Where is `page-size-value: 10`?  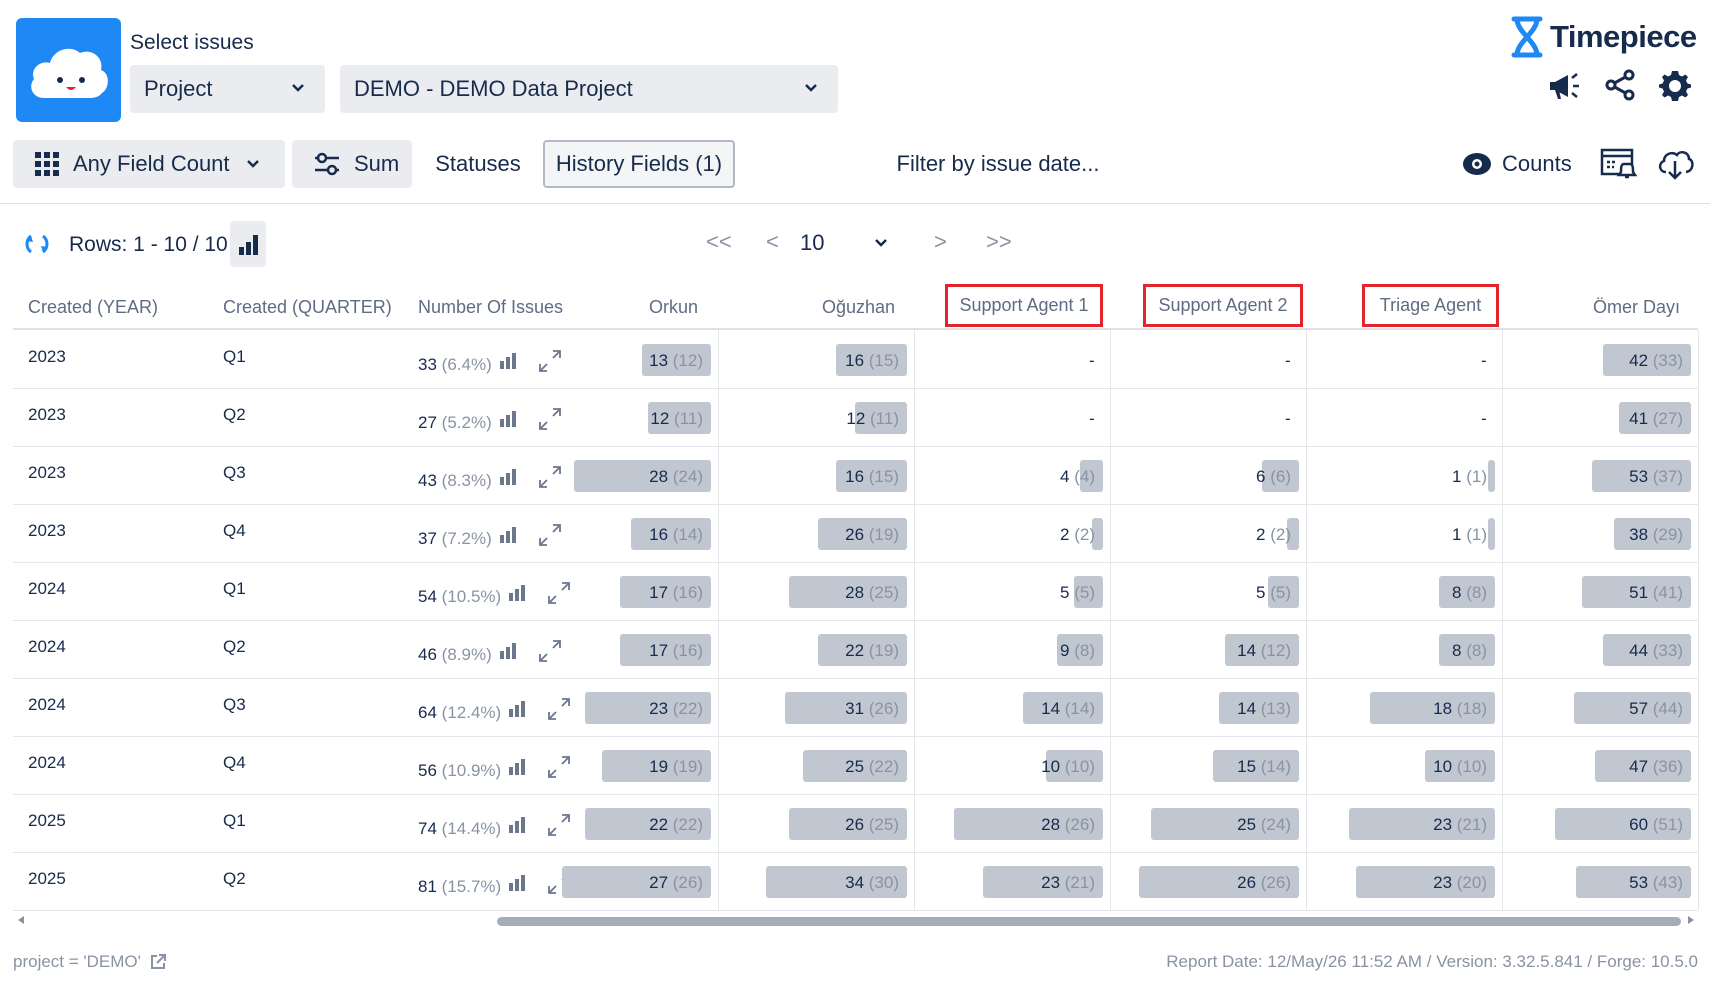 page-size-value: 10 is located at coordinates (812, 243).